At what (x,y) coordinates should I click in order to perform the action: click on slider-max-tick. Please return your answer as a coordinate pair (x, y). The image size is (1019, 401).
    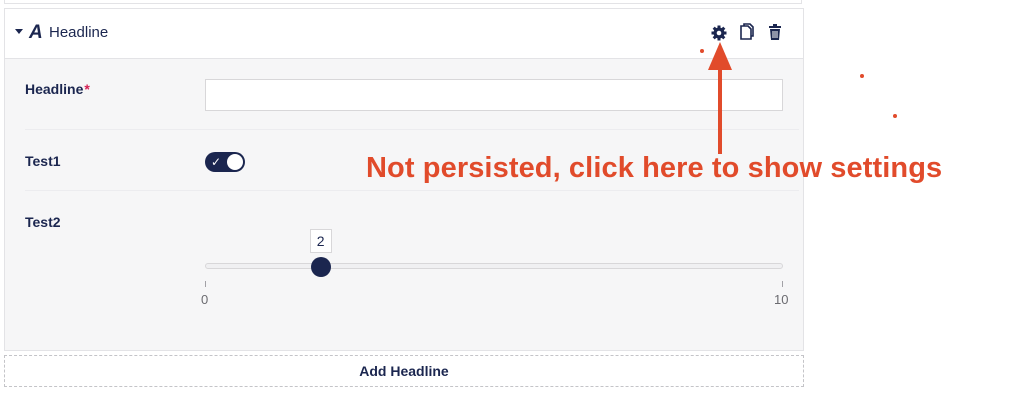
    Looking at the image, I should click on (782, 284).